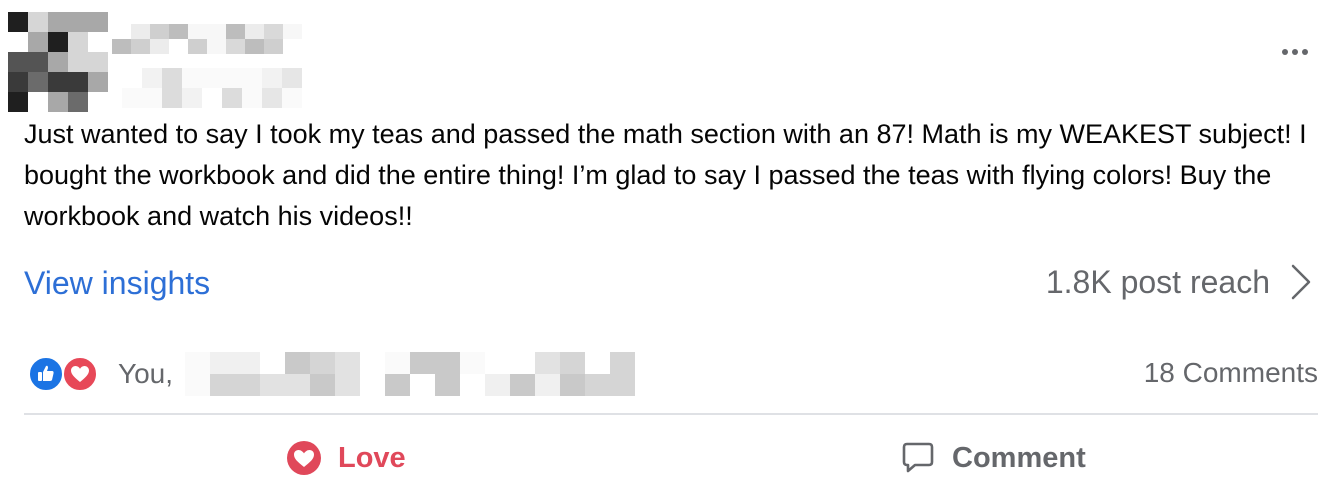  What do you see at coordinates (1231, 373) in the screenshot?
I see `comments-count-link: 18 Comments` at bounding box center [1231, 373].